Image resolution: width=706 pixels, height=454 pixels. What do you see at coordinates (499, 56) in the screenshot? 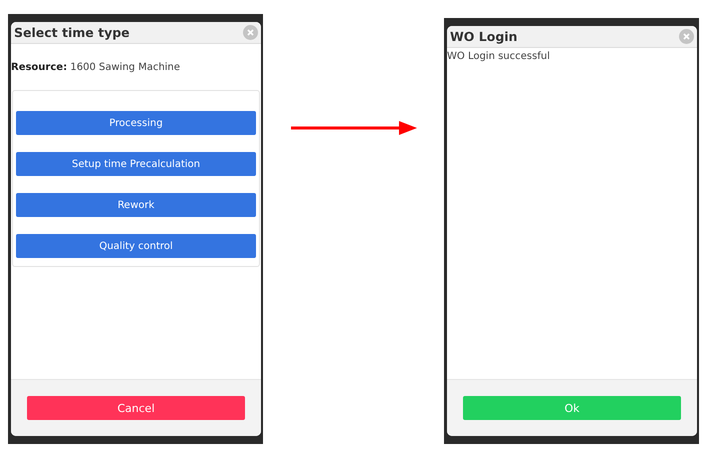
I see `message-text: WO Login successful` at bounding box center [499, 56].